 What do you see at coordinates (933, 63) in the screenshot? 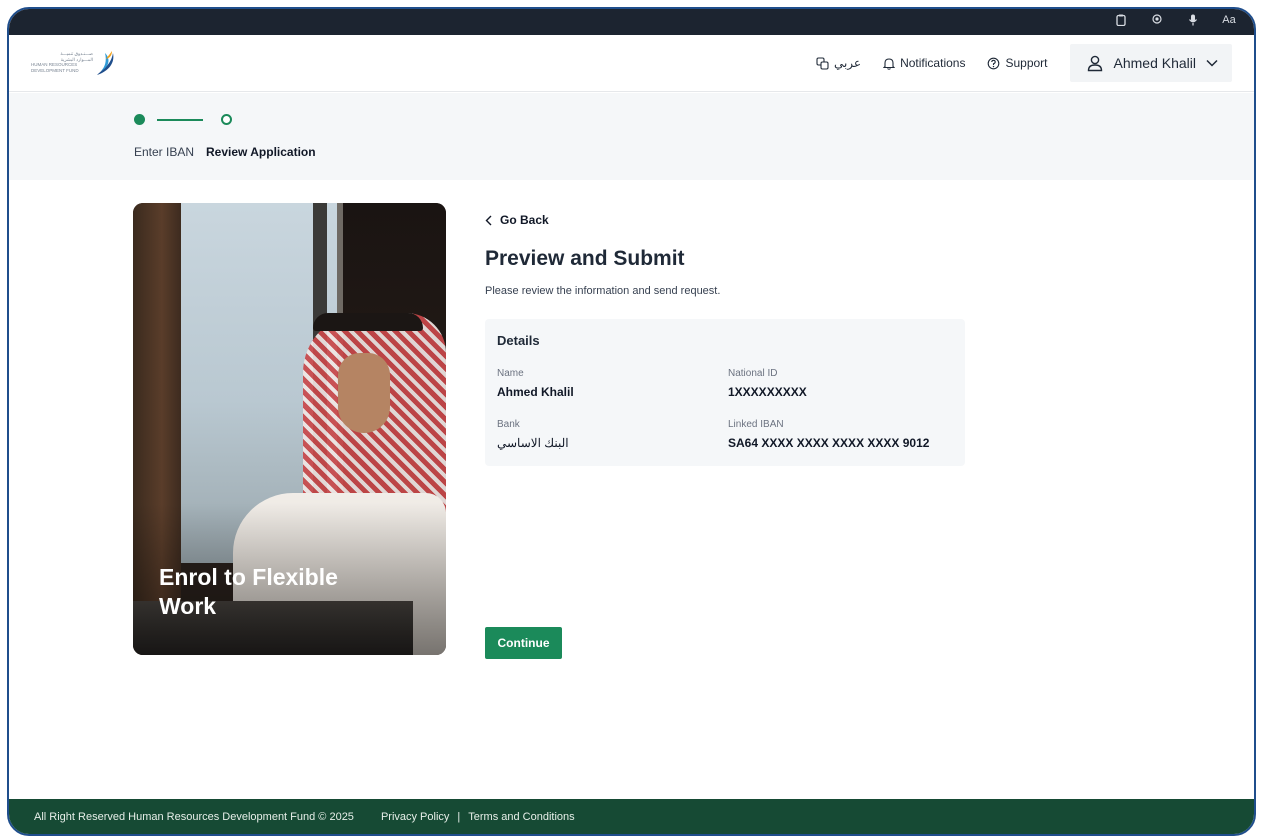
I see `notifications-label: Notifications` at bounding box center [933, 63].